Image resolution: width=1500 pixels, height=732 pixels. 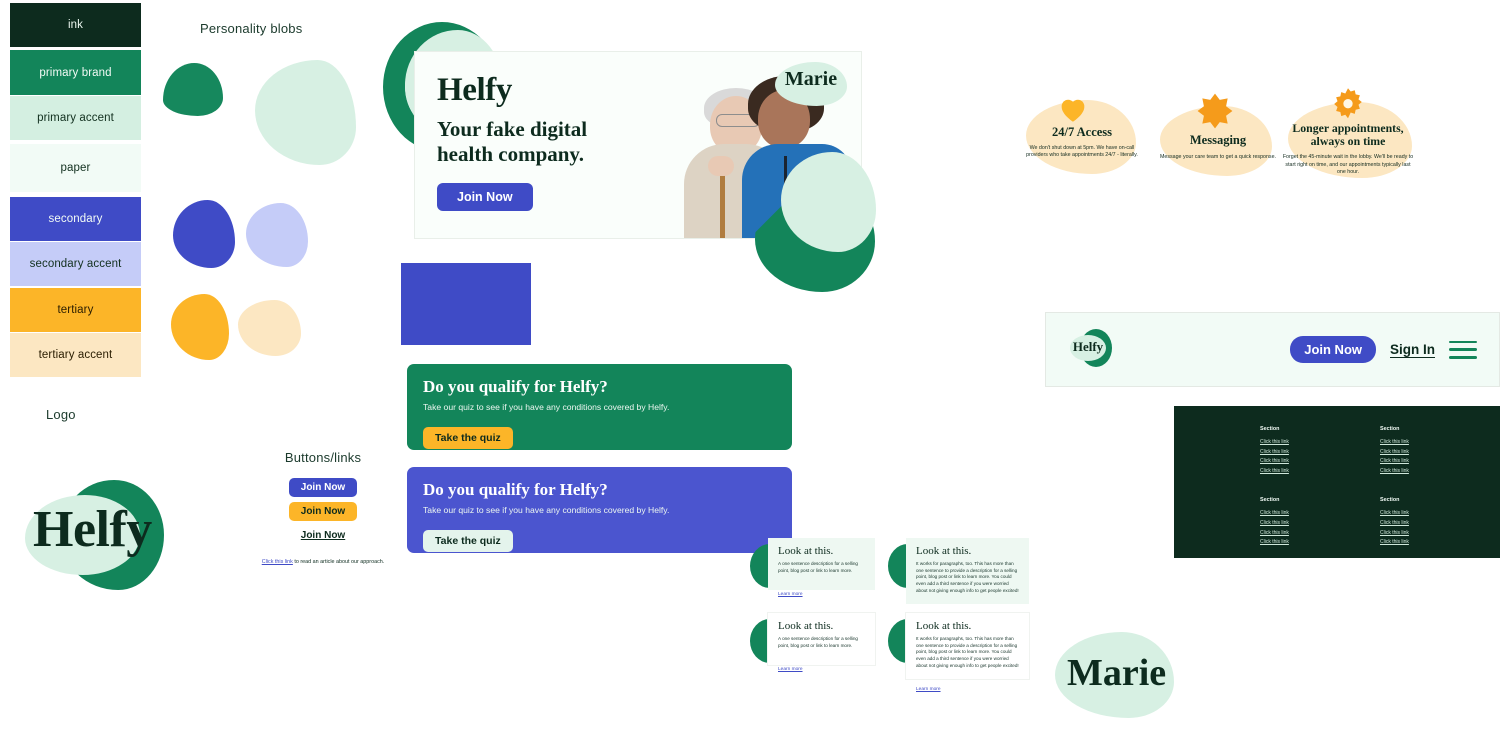 What do you see at coordinates (1463, 349) in the screenshot?
I see `hamburger-menu-icon` at bounding box center [1463, 349].